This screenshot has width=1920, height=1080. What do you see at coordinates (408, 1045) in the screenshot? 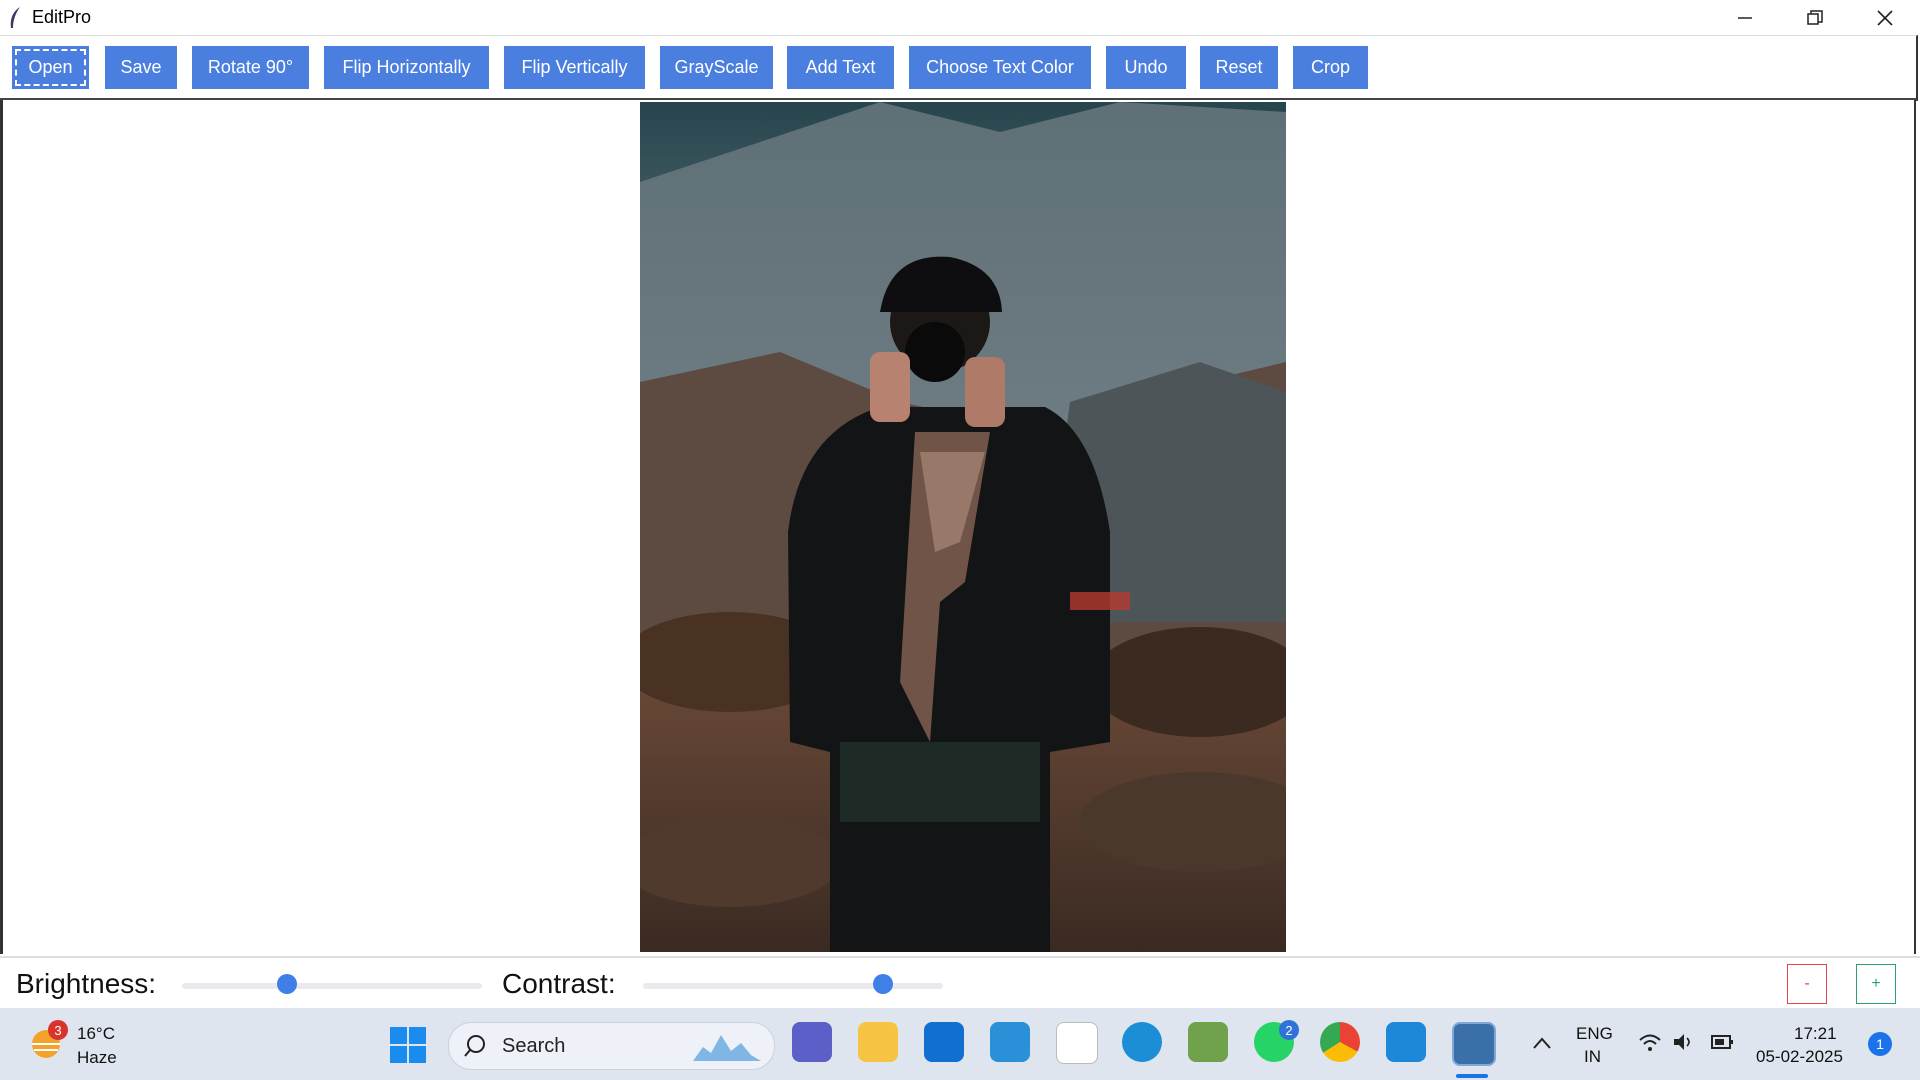
I see `windows-start-icon` at bounding box center [408, 1045].